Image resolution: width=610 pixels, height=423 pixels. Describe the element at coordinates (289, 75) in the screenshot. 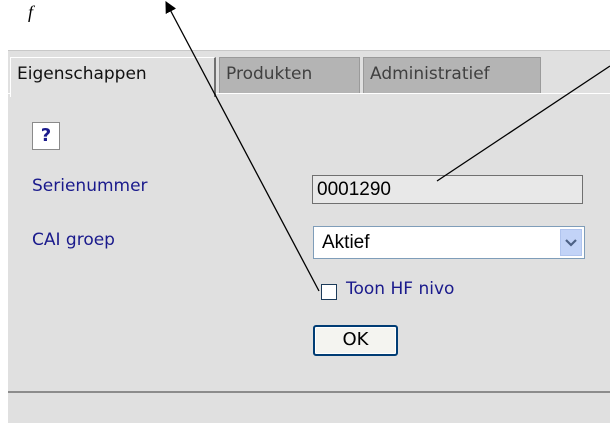

I see `tab-produkten: Produkten` at that location.